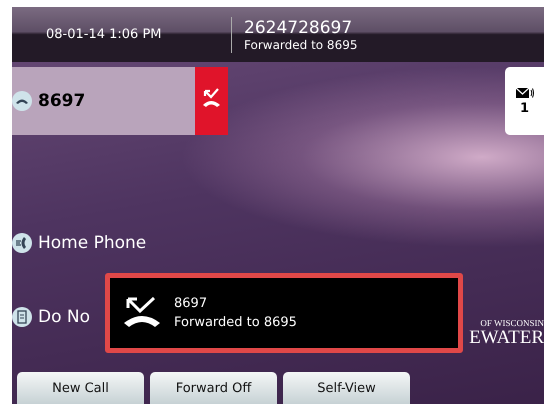 This screenshot has width=544, height=404. Describe the element at coordinates (506, 338) in the screenshot. I see `logo-text: EWATER` at that location.